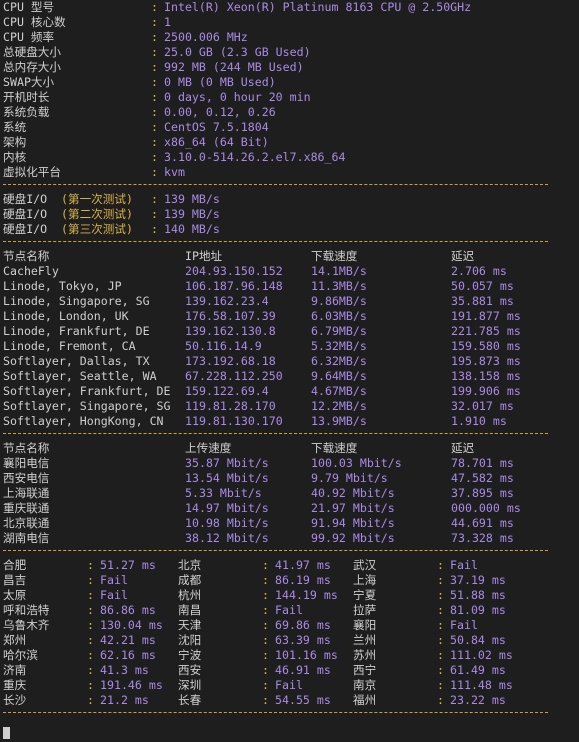 Image resolution: width=579 pixels, height=742 pixels. What do you see at coordinates (29, 82) in the screenshot?
I see `sysinfo-label: SWAP大小` at bounding box center [29, 82].